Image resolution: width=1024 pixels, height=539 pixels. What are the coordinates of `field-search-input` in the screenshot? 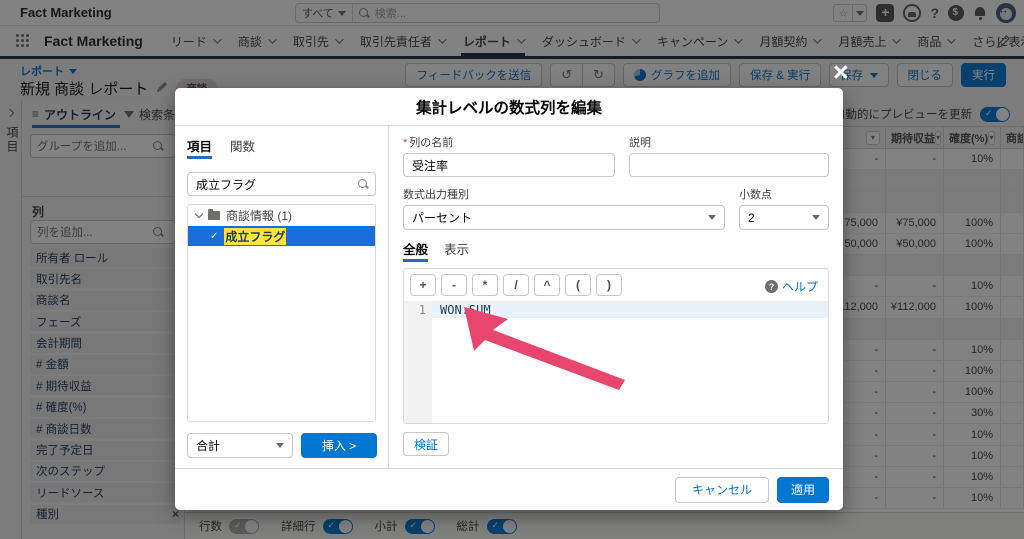 It's located at (281, 184).